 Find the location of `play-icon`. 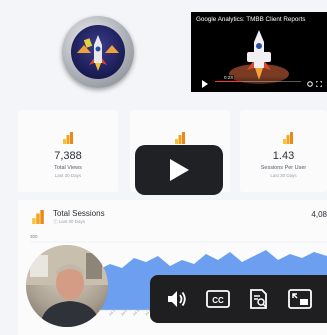

play-icon is located at coordinates (179, 170).